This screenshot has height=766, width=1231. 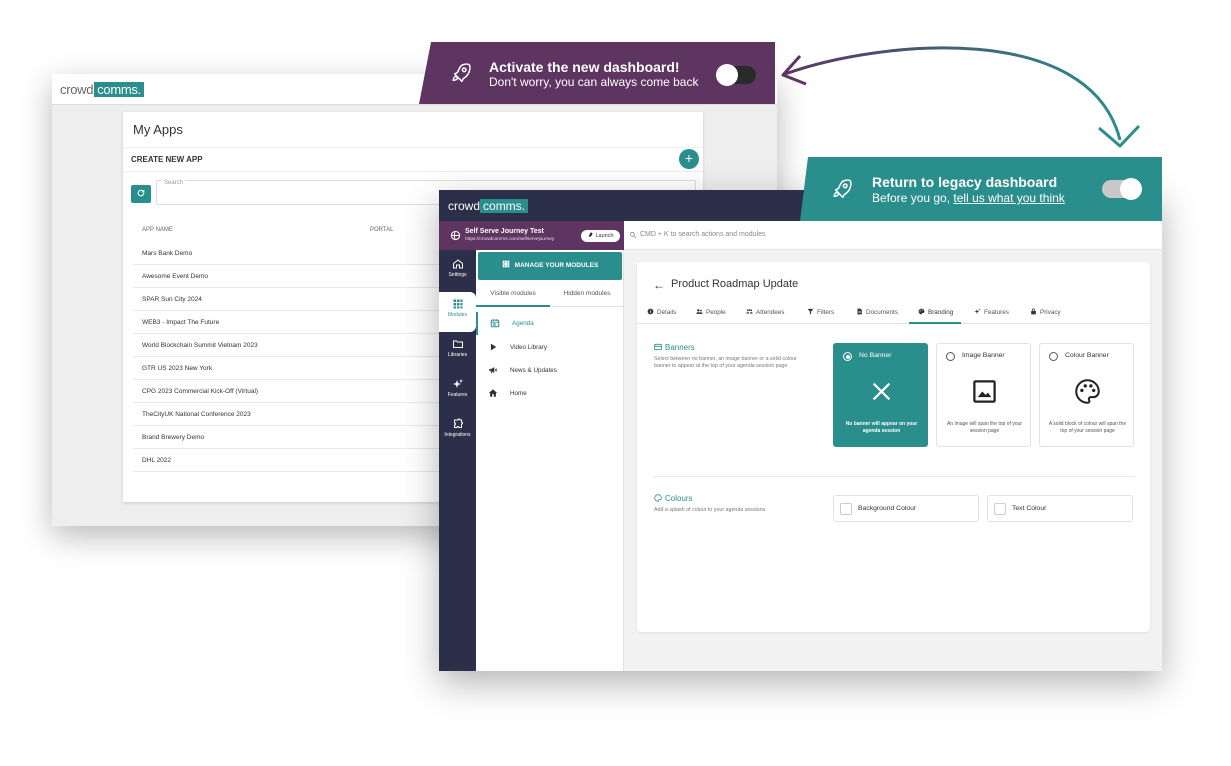 I want to click on tab-attendees: Attendees, so click(x=765, y=312).